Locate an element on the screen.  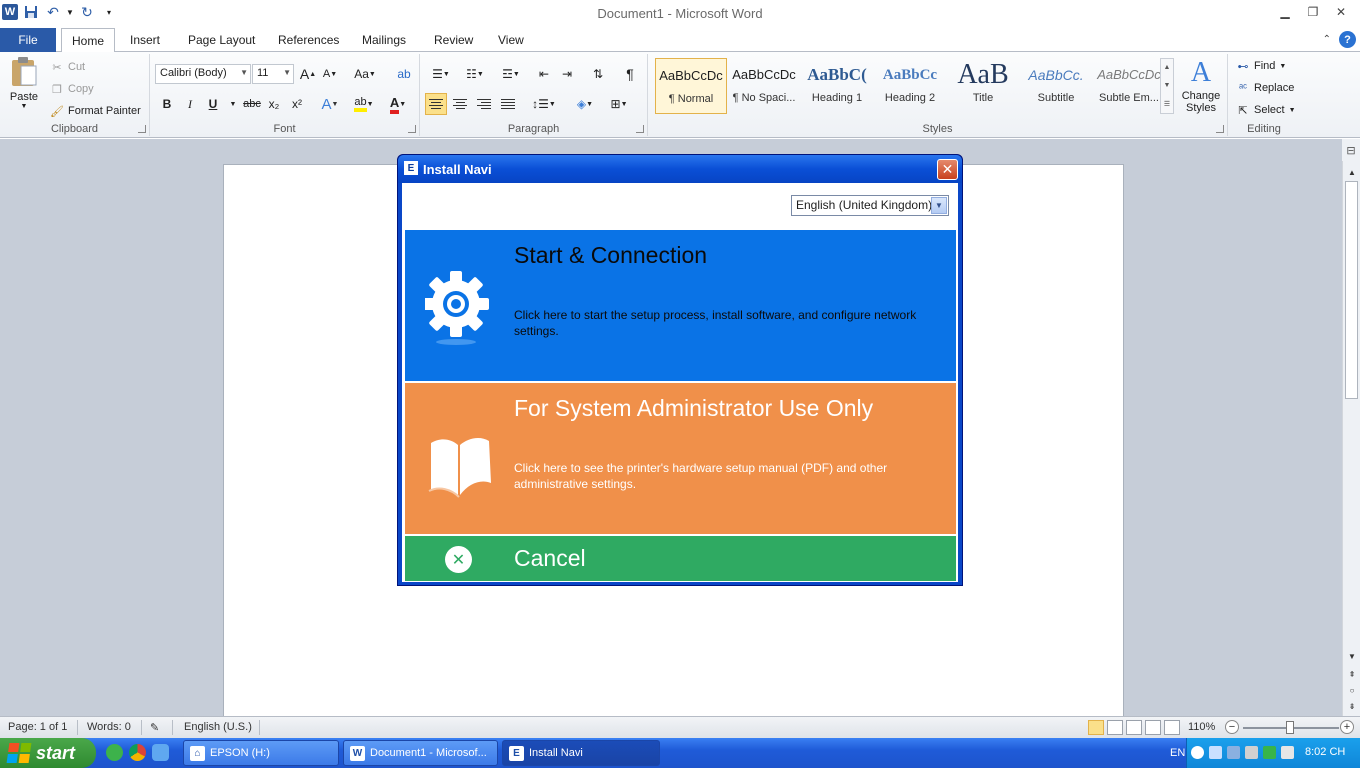
ie-icon is located at coordinates (160, 752).